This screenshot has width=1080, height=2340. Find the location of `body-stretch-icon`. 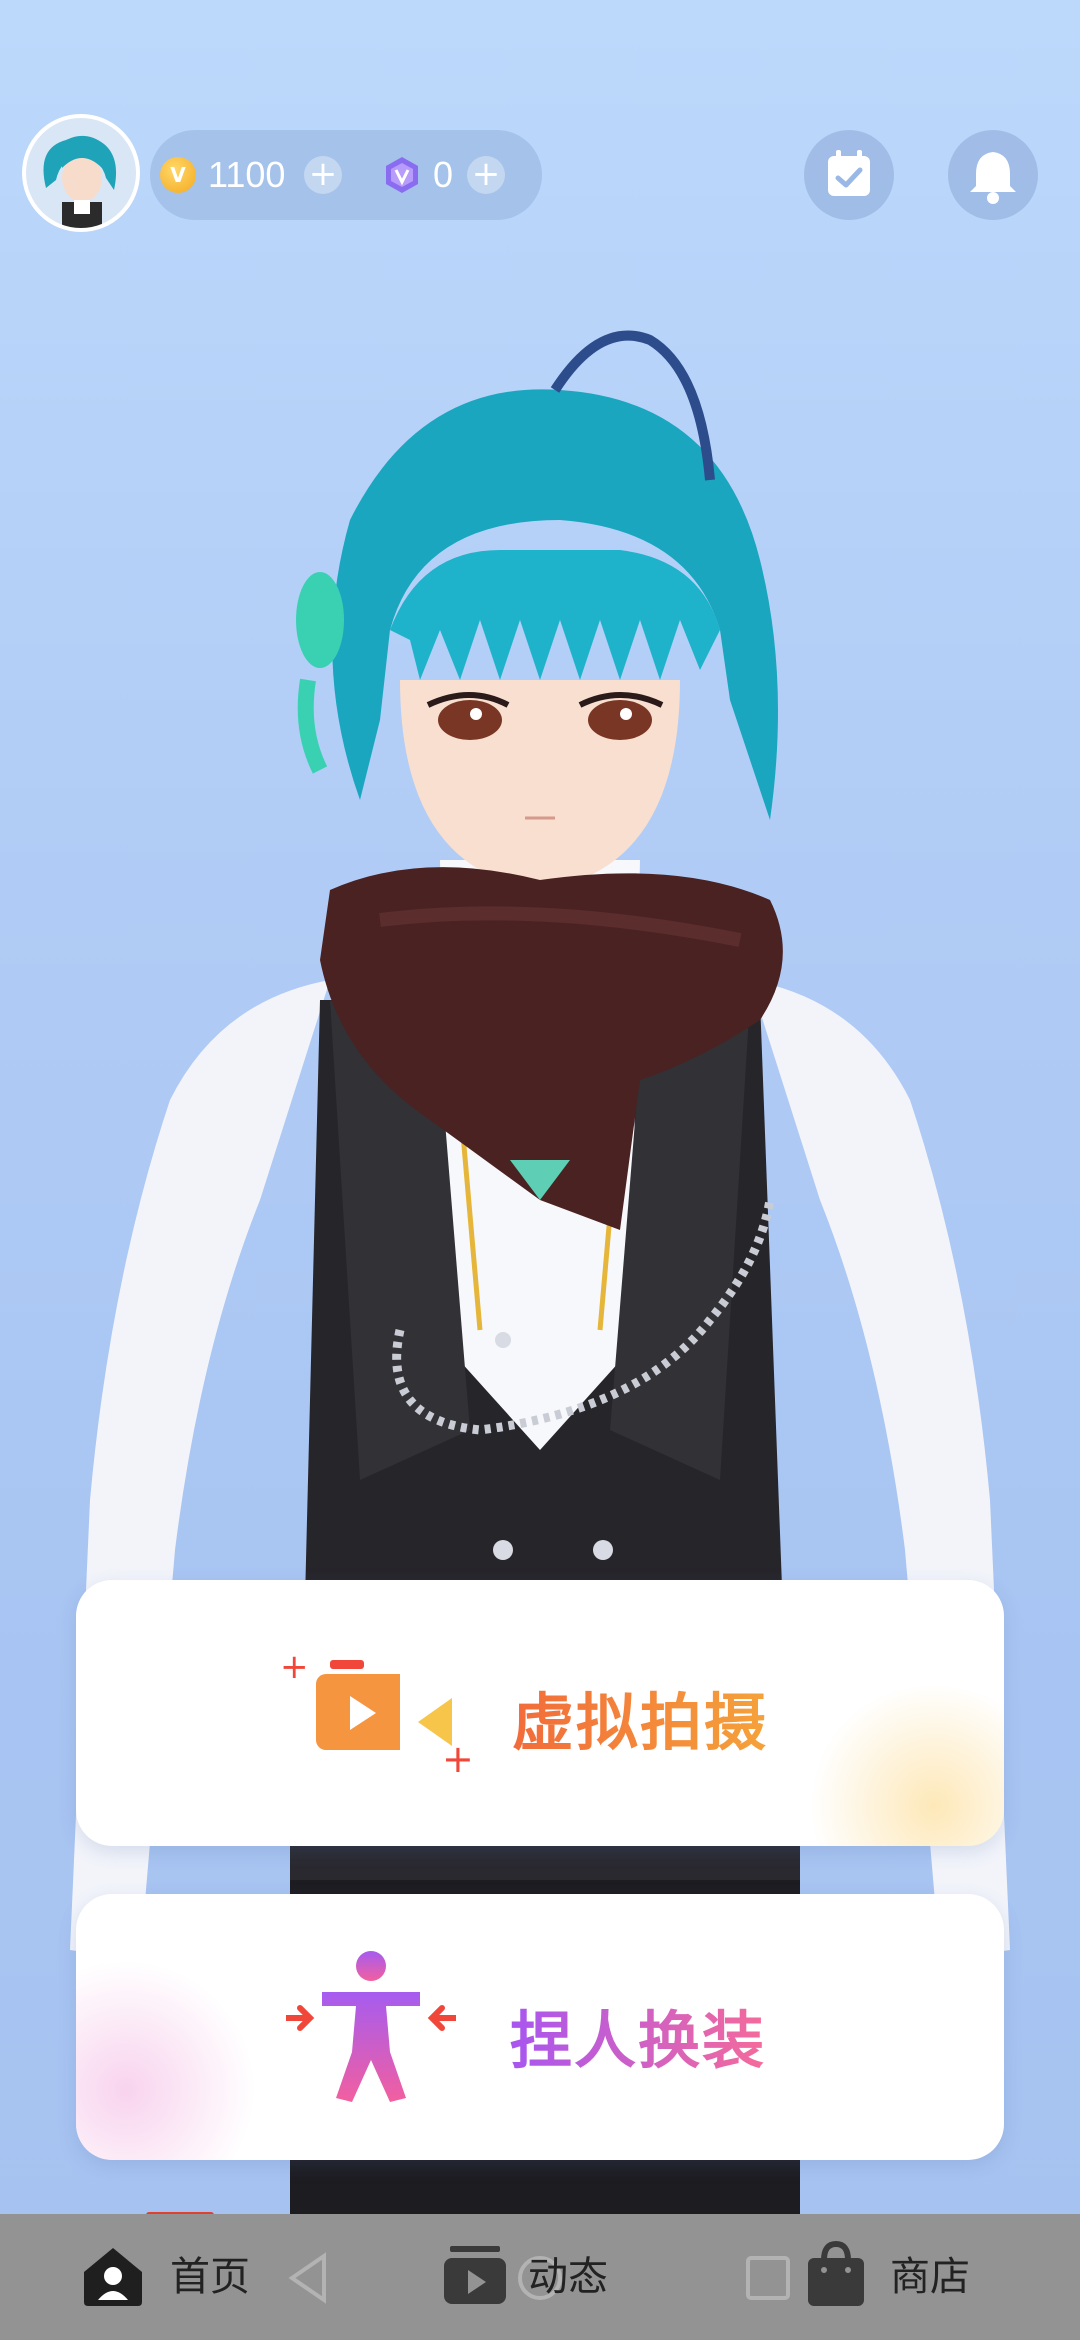

body-stretch-icon is located at coordinates (371, 2026).